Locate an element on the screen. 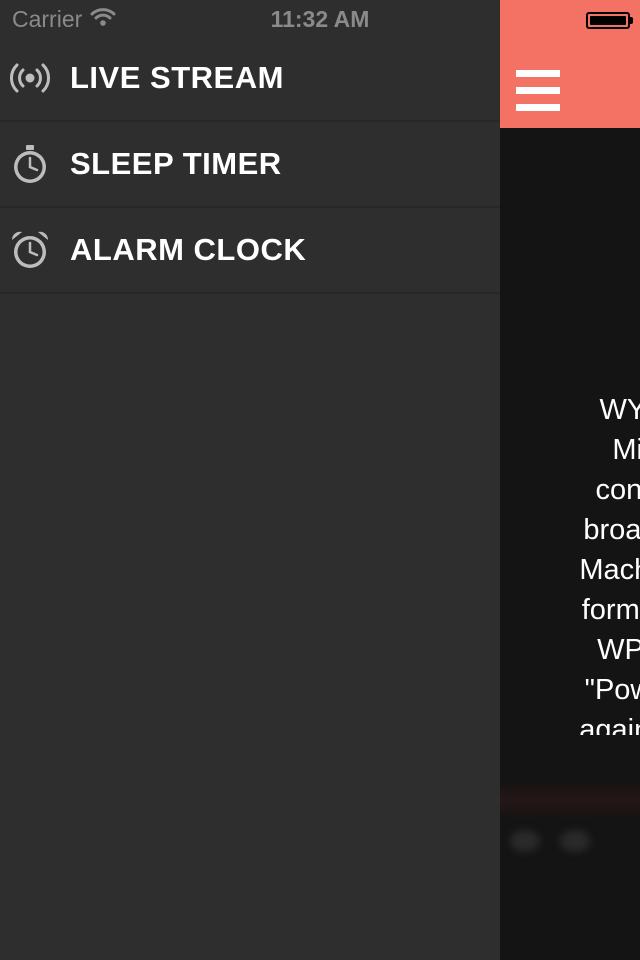 The height and width of the screenshot is (960, 640). menu-item-live-stream: LIVE STREAM is located at coordinates (250, 79).